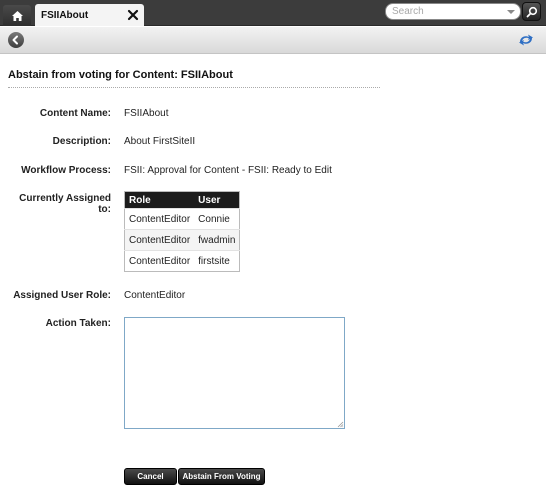  Describe the element at coordinates (194, 87) in the screenshot. I see `title-divider` at that location.